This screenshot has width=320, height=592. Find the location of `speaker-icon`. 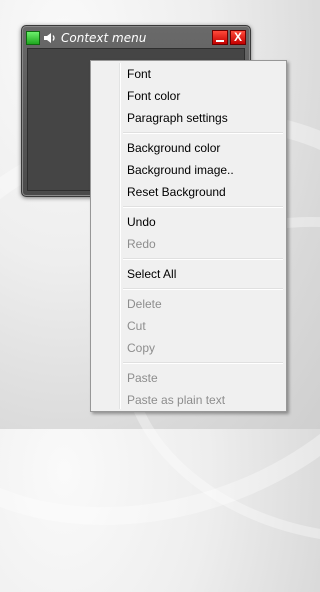

speaker-icon is located at coordinates (49, 37).